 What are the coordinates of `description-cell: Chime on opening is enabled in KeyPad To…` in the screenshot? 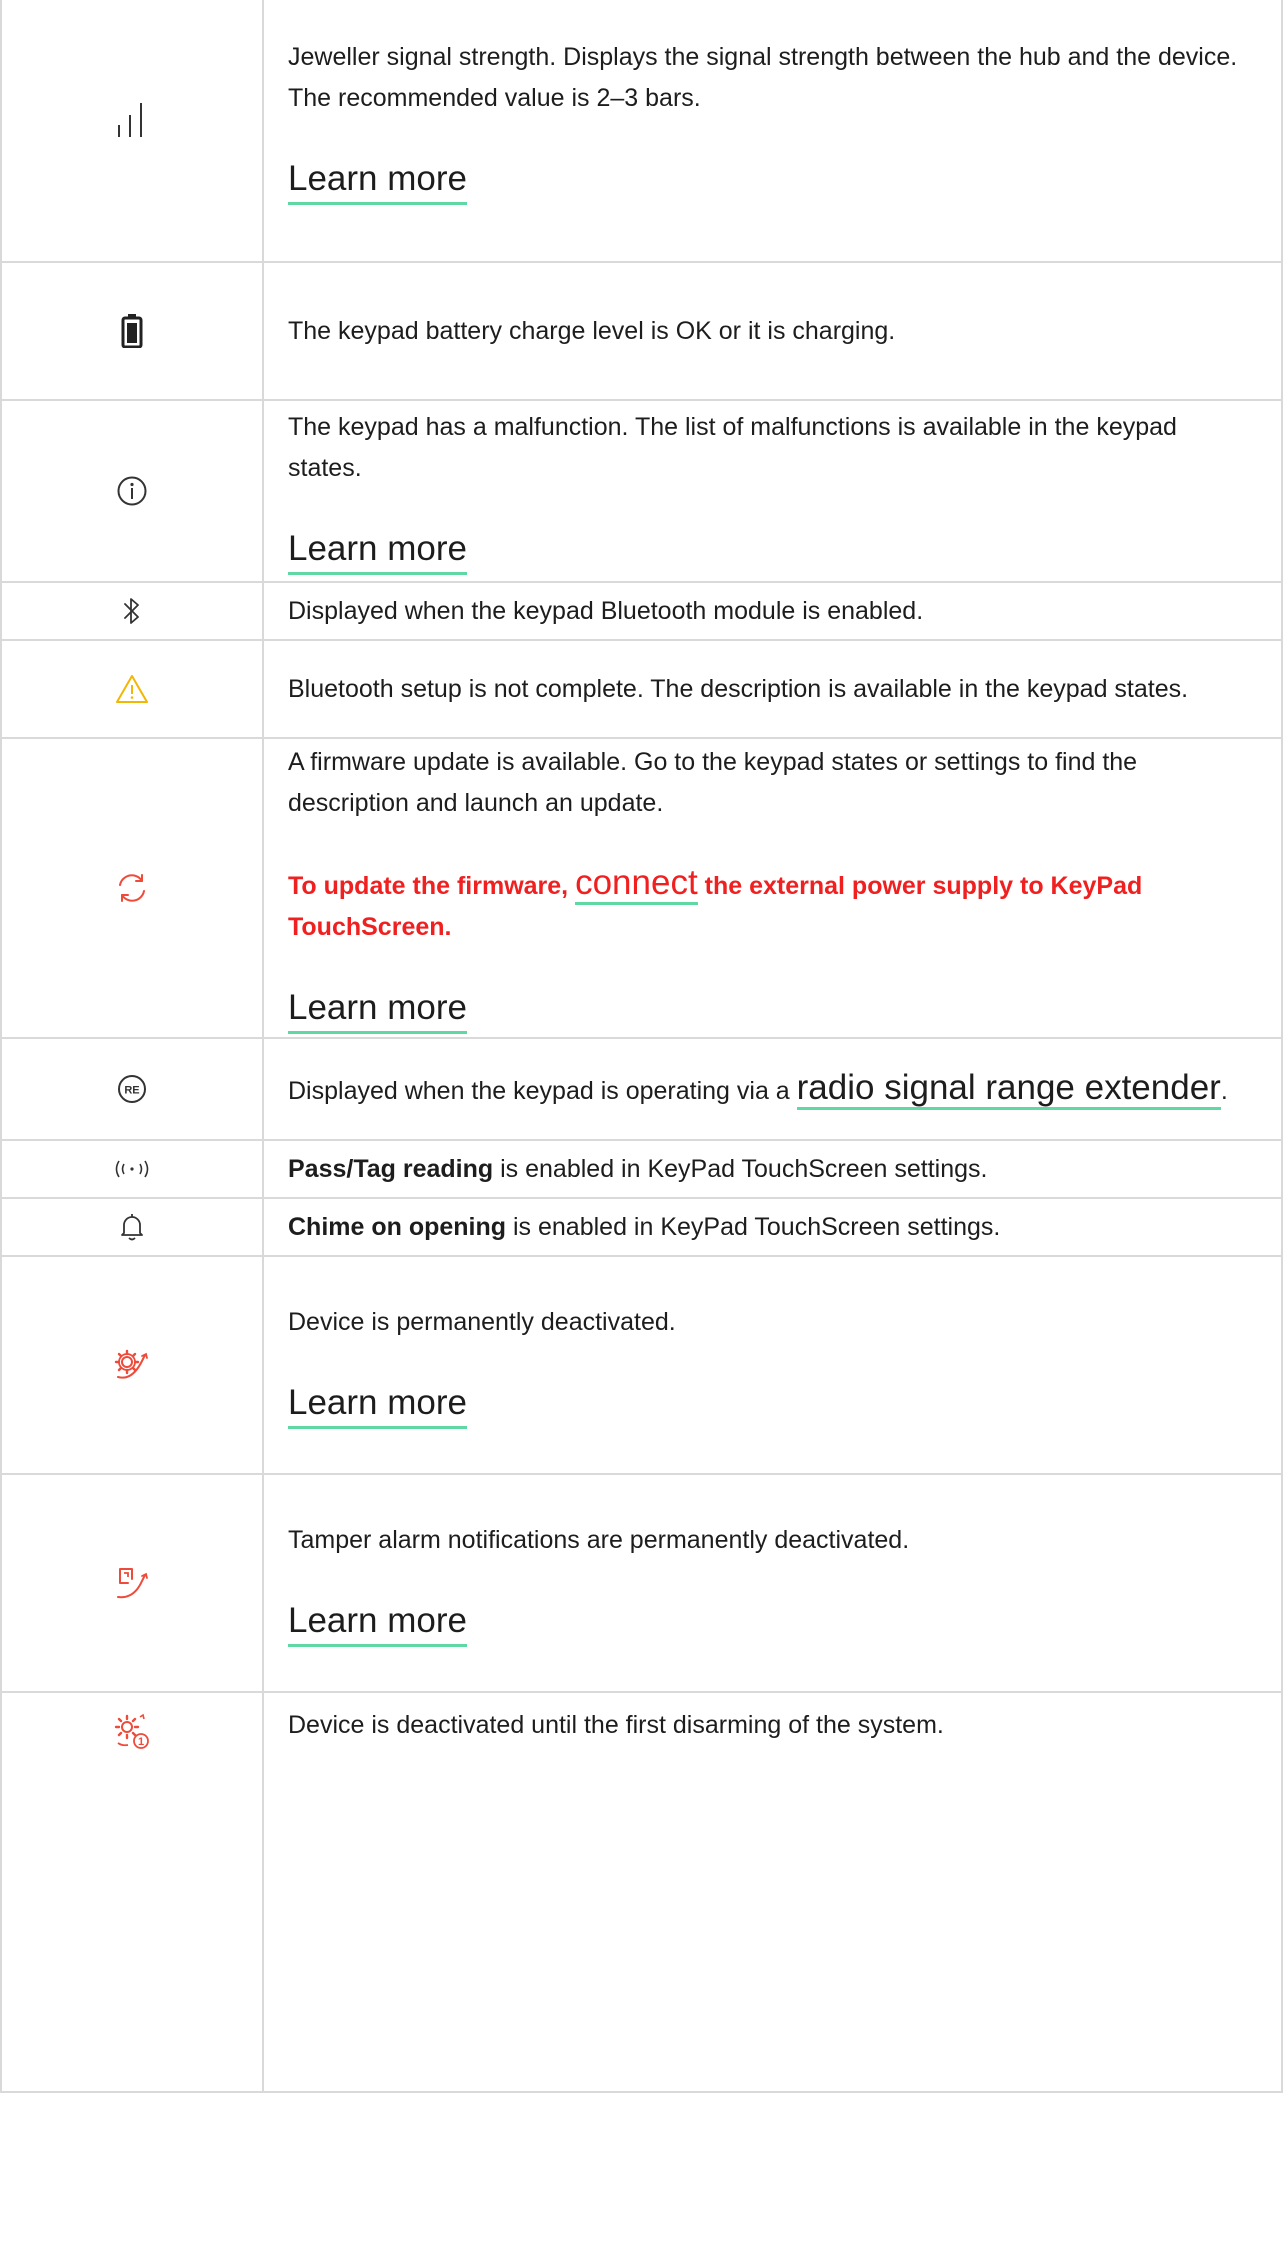 It's located at (772, 1227).